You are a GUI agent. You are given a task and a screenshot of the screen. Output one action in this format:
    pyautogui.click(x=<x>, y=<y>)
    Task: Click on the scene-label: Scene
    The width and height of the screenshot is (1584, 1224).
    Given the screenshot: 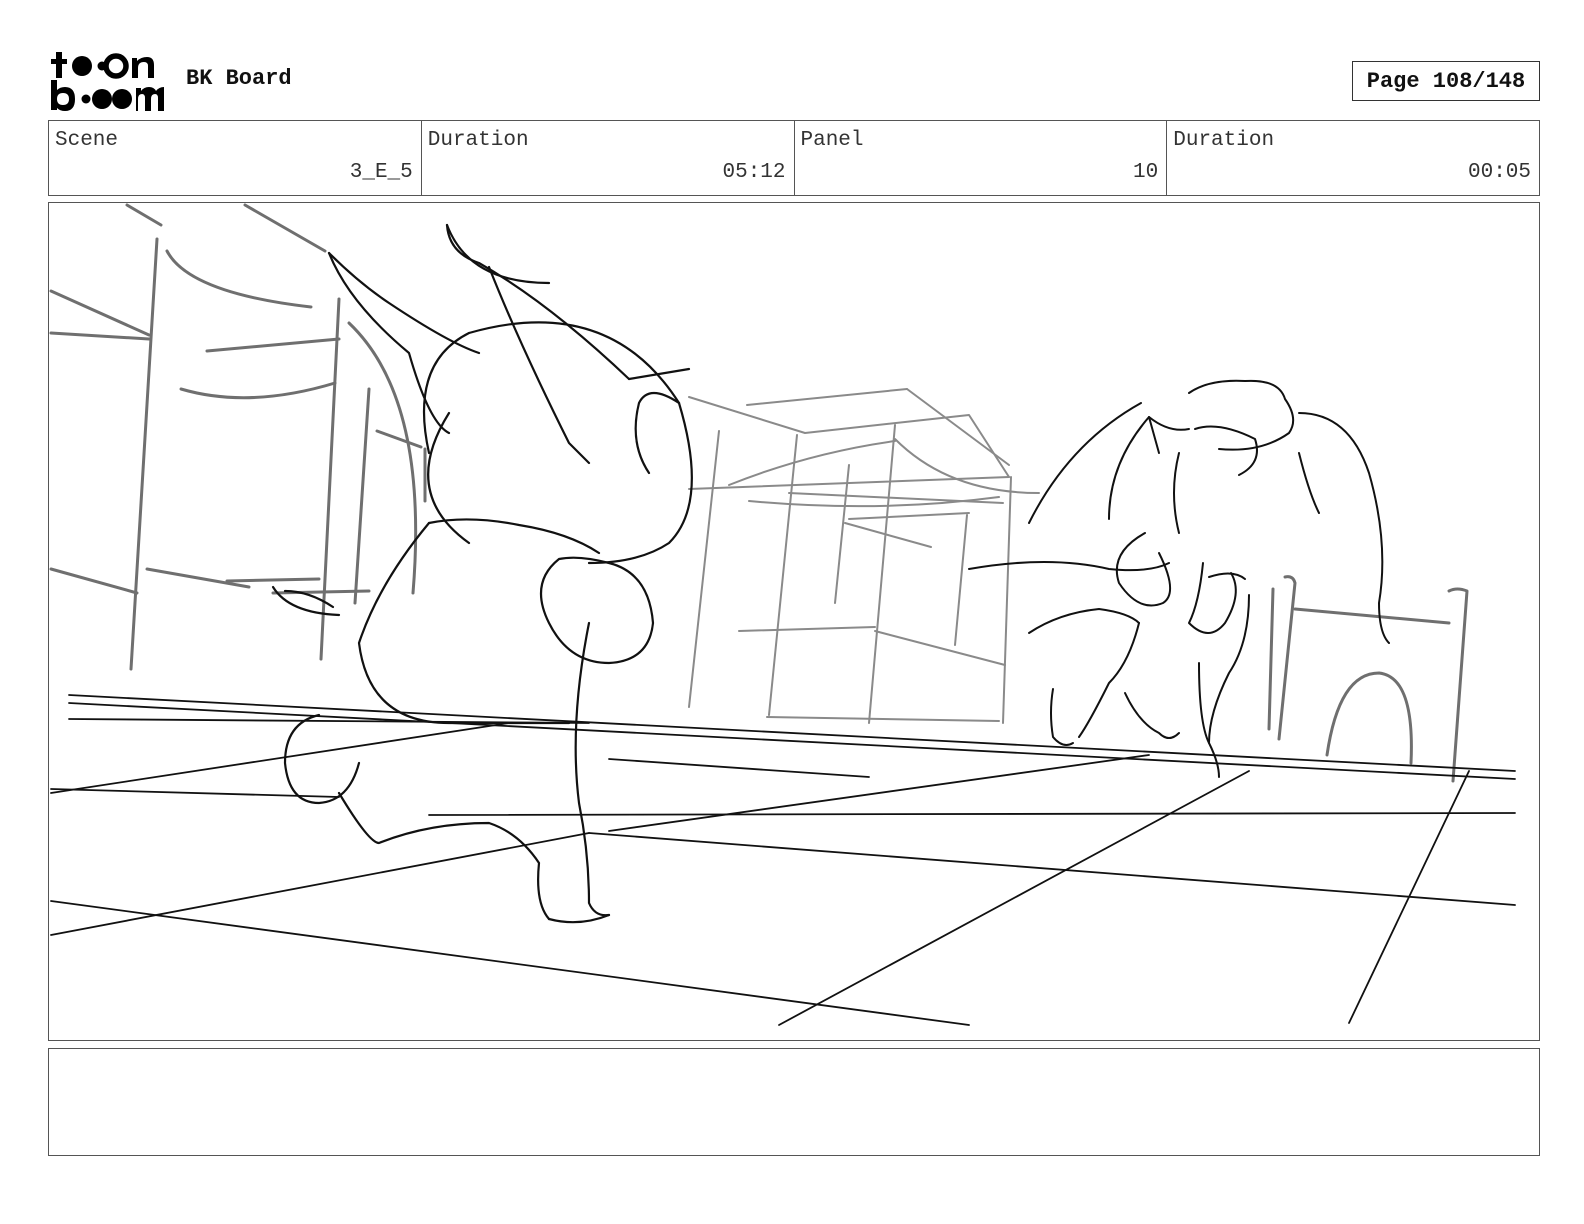 What is the action you would take?
    pyautogui.click(x=87, y=140)
    